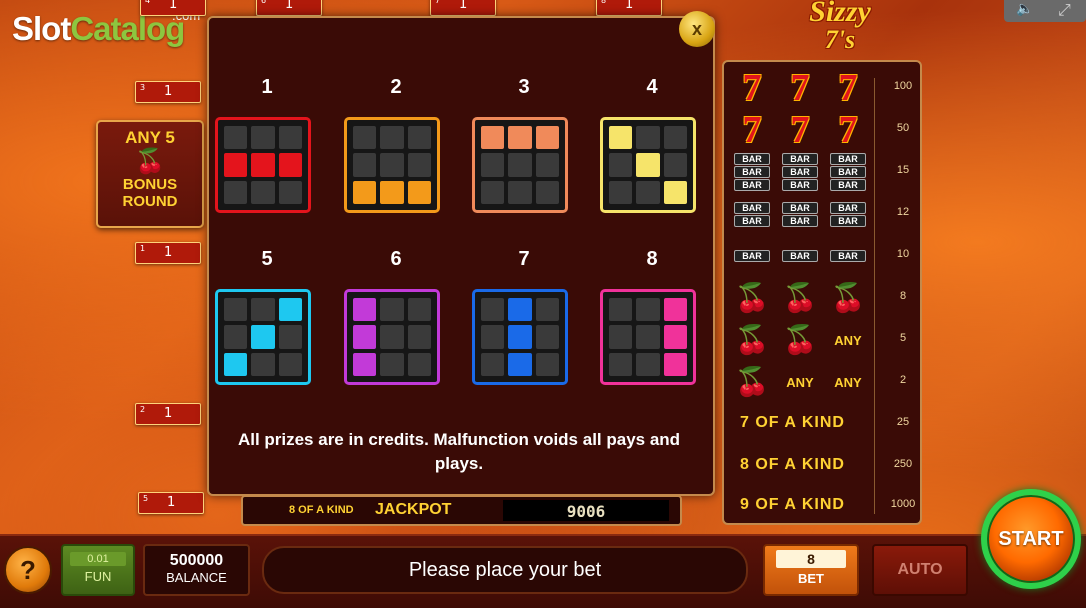  What do you see at coordinates (903, 86) in the screenshot?
I see `payout-value: 100` at bounding box center [903, 86].